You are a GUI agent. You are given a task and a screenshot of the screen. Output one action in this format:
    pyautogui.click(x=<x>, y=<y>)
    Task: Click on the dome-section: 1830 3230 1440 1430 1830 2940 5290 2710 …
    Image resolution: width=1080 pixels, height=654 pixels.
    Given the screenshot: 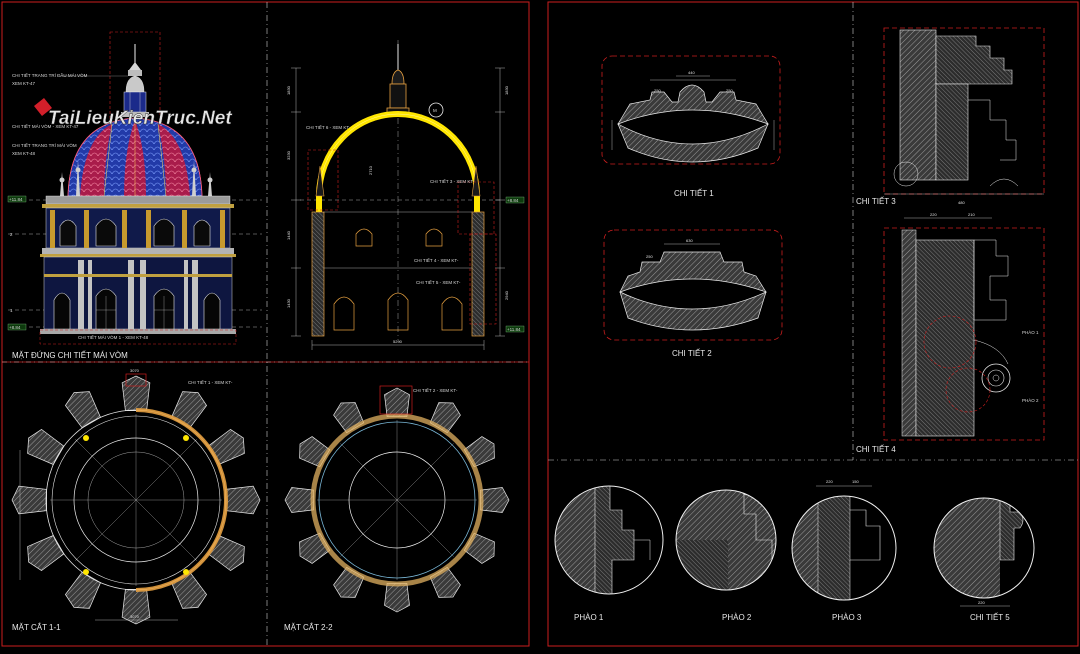 What is the action you would take?
    pyautogui.click(x=405, y=195)
    